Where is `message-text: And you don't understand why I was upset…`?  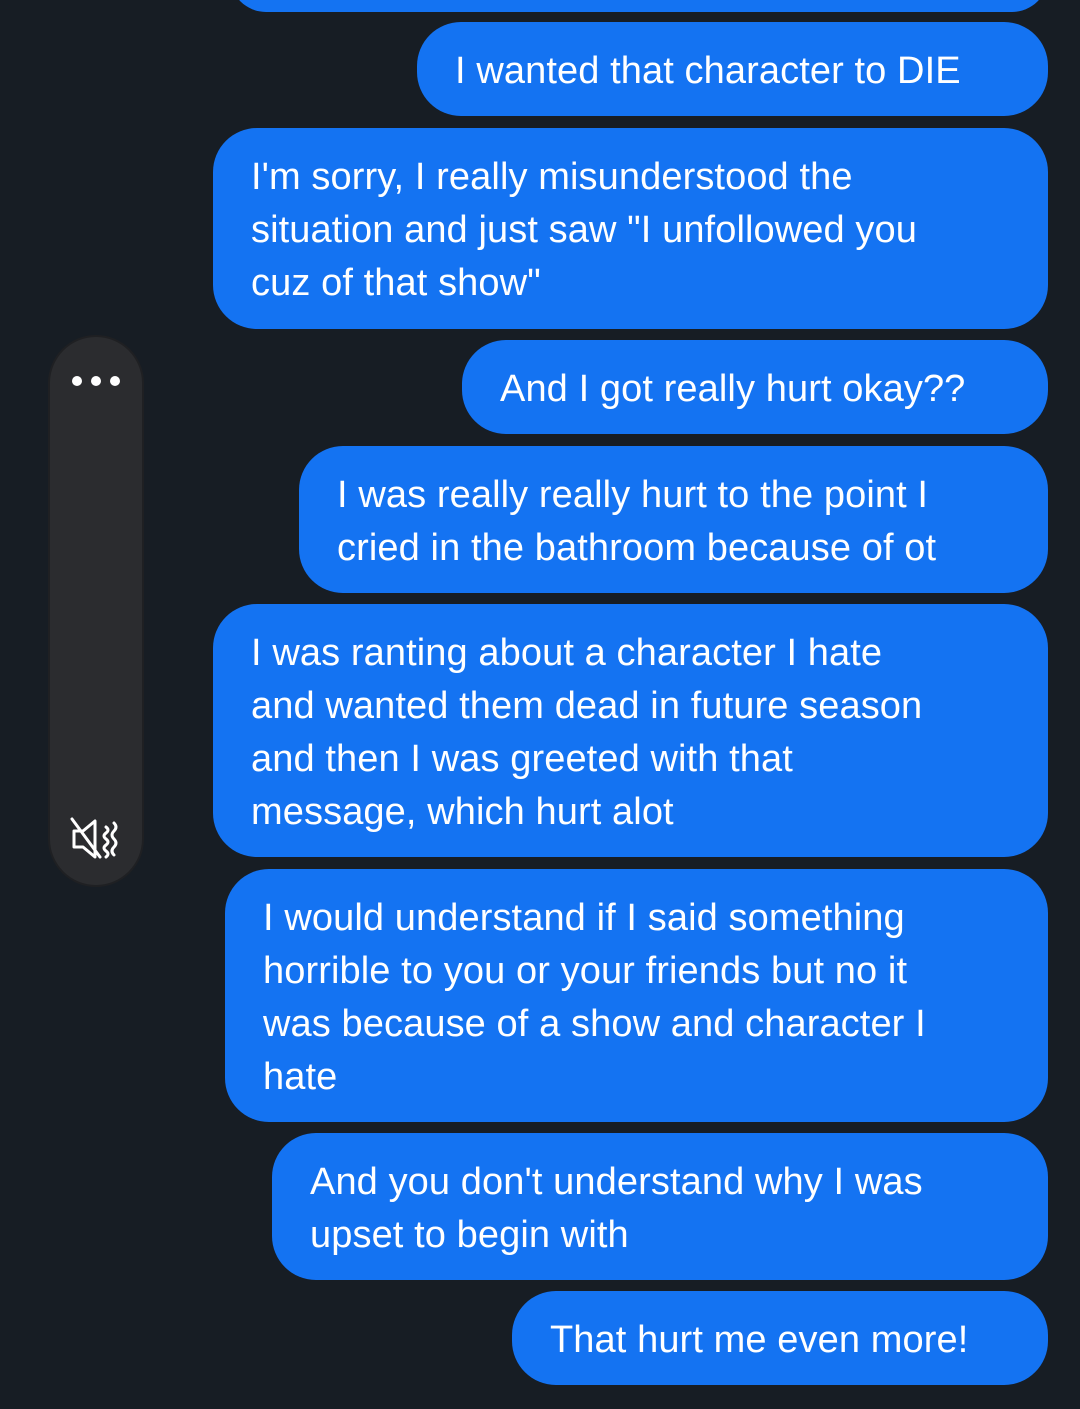 message-text: And you don't understand why I was upset… is located at coordinates (616, 1208).